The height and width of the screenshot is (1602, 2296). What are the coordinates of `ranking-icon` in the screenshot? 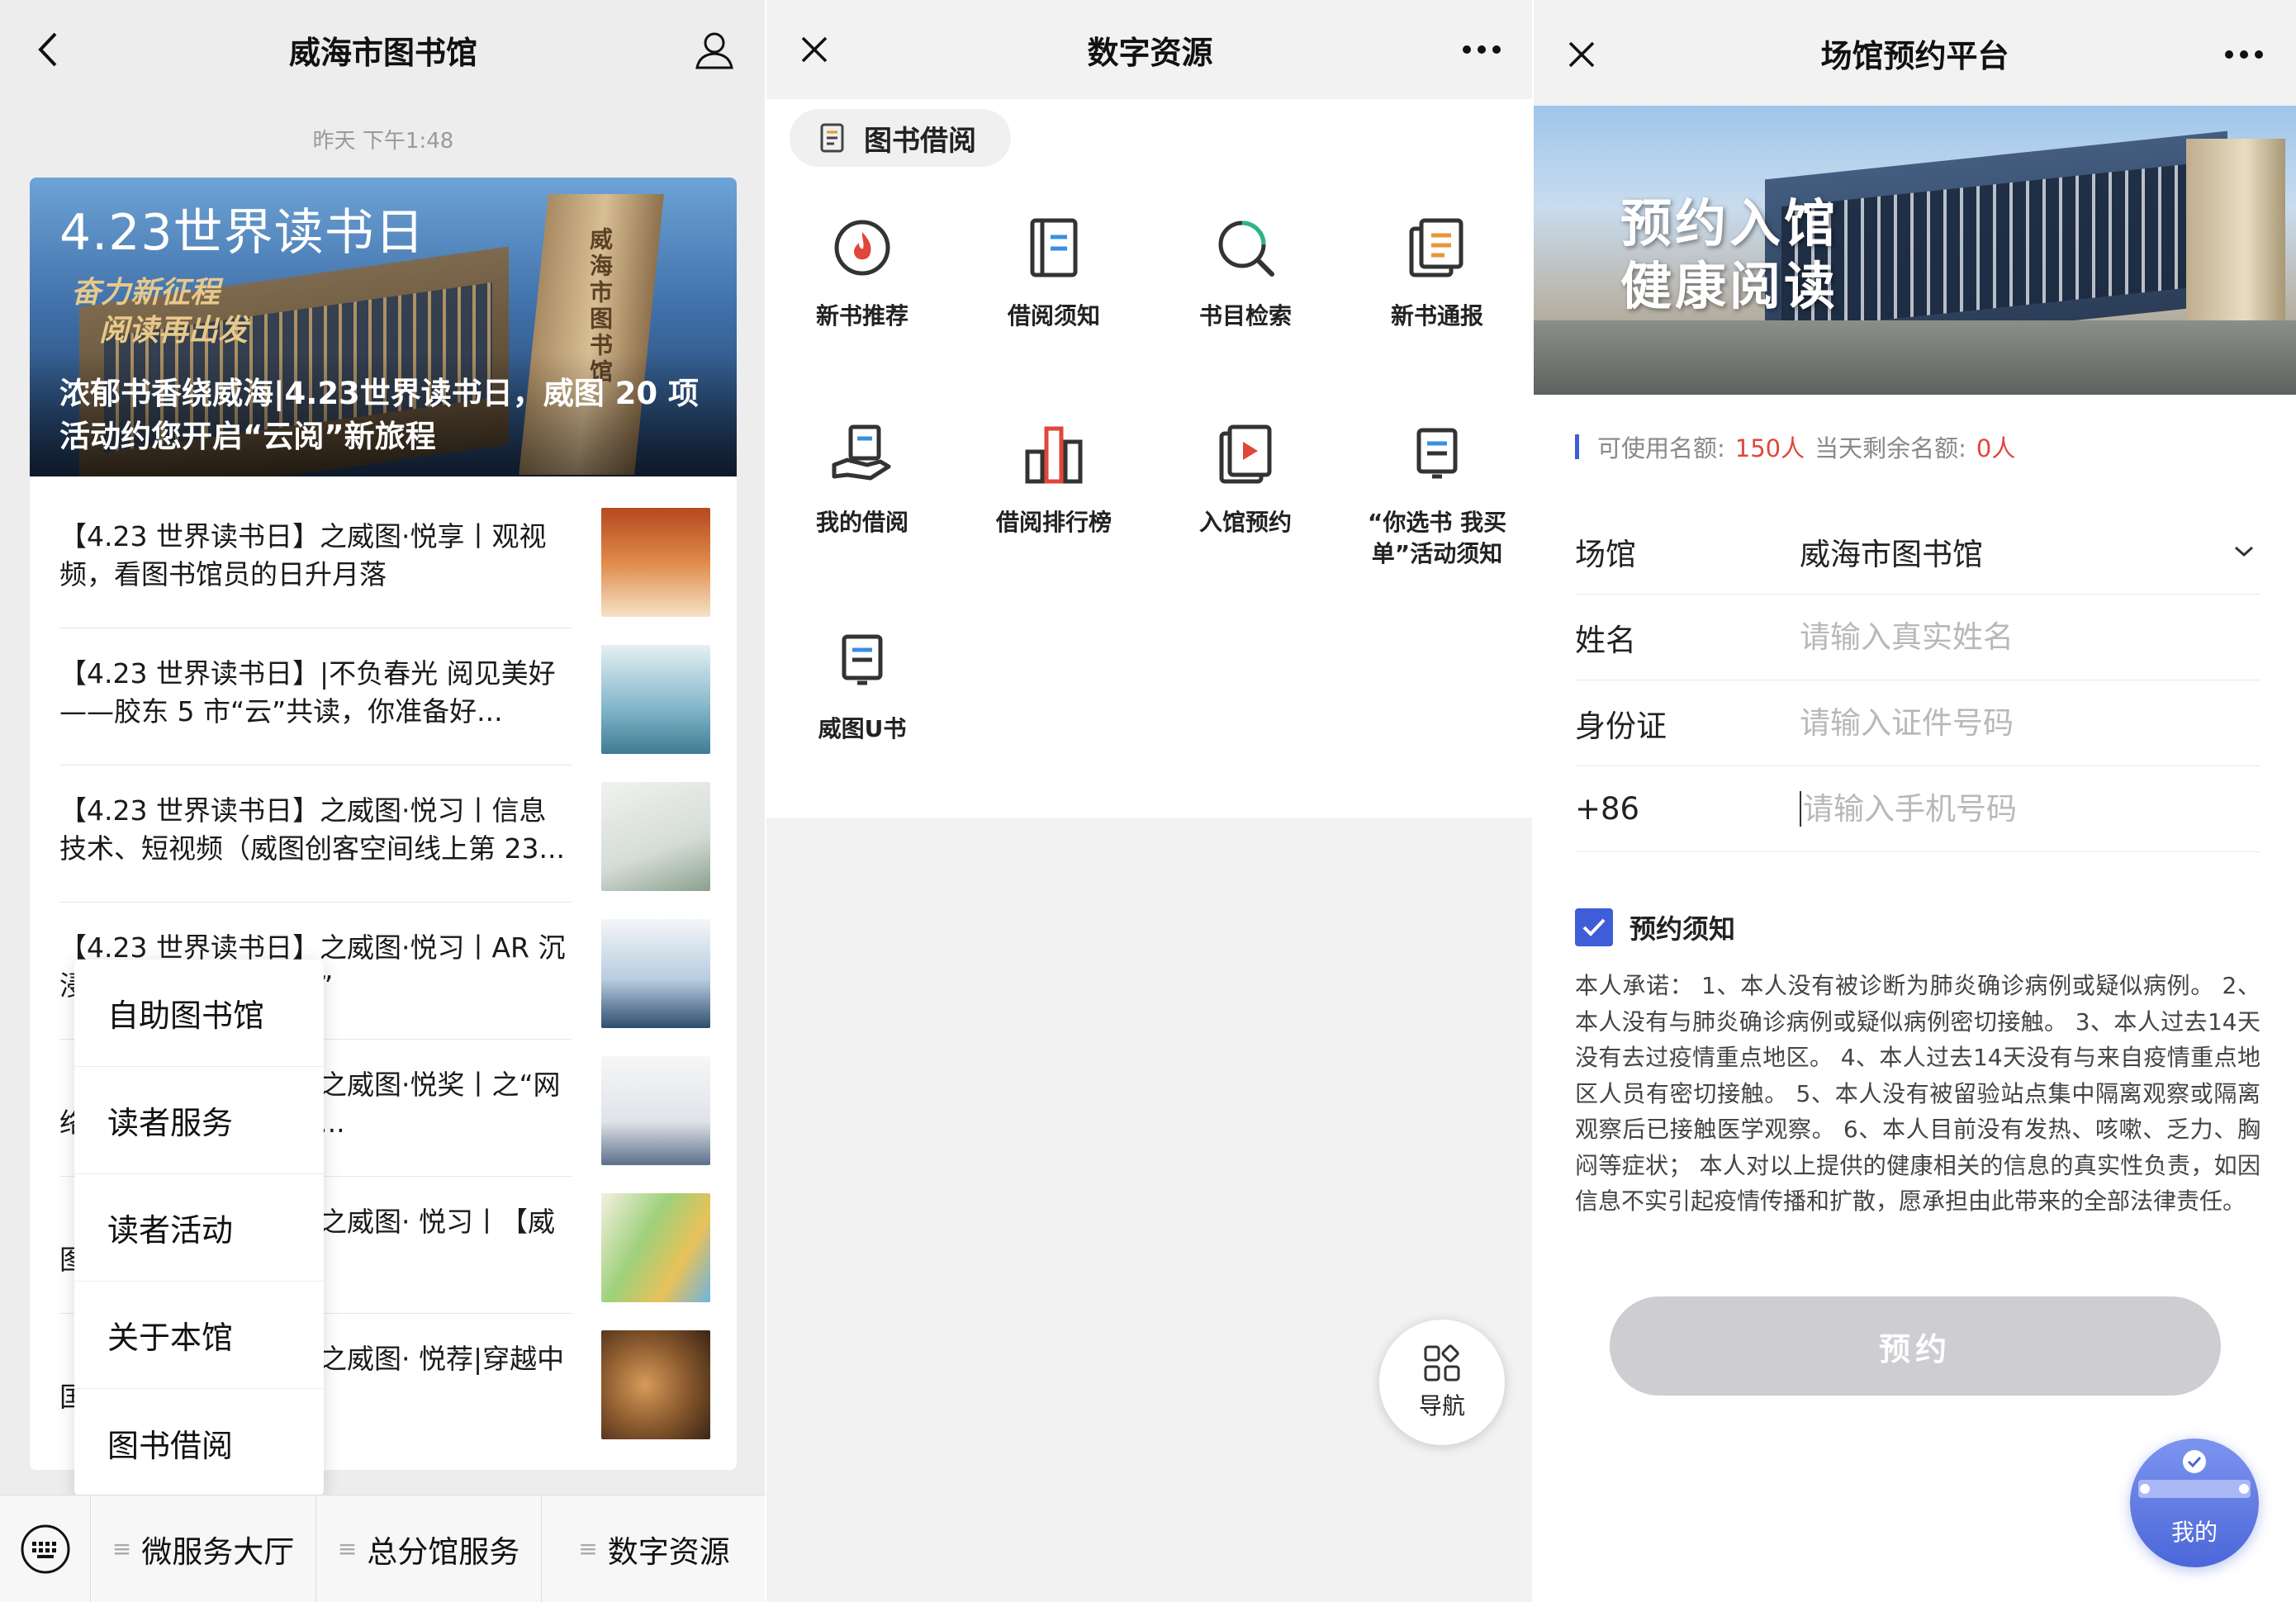 It's located at (1054, 454).